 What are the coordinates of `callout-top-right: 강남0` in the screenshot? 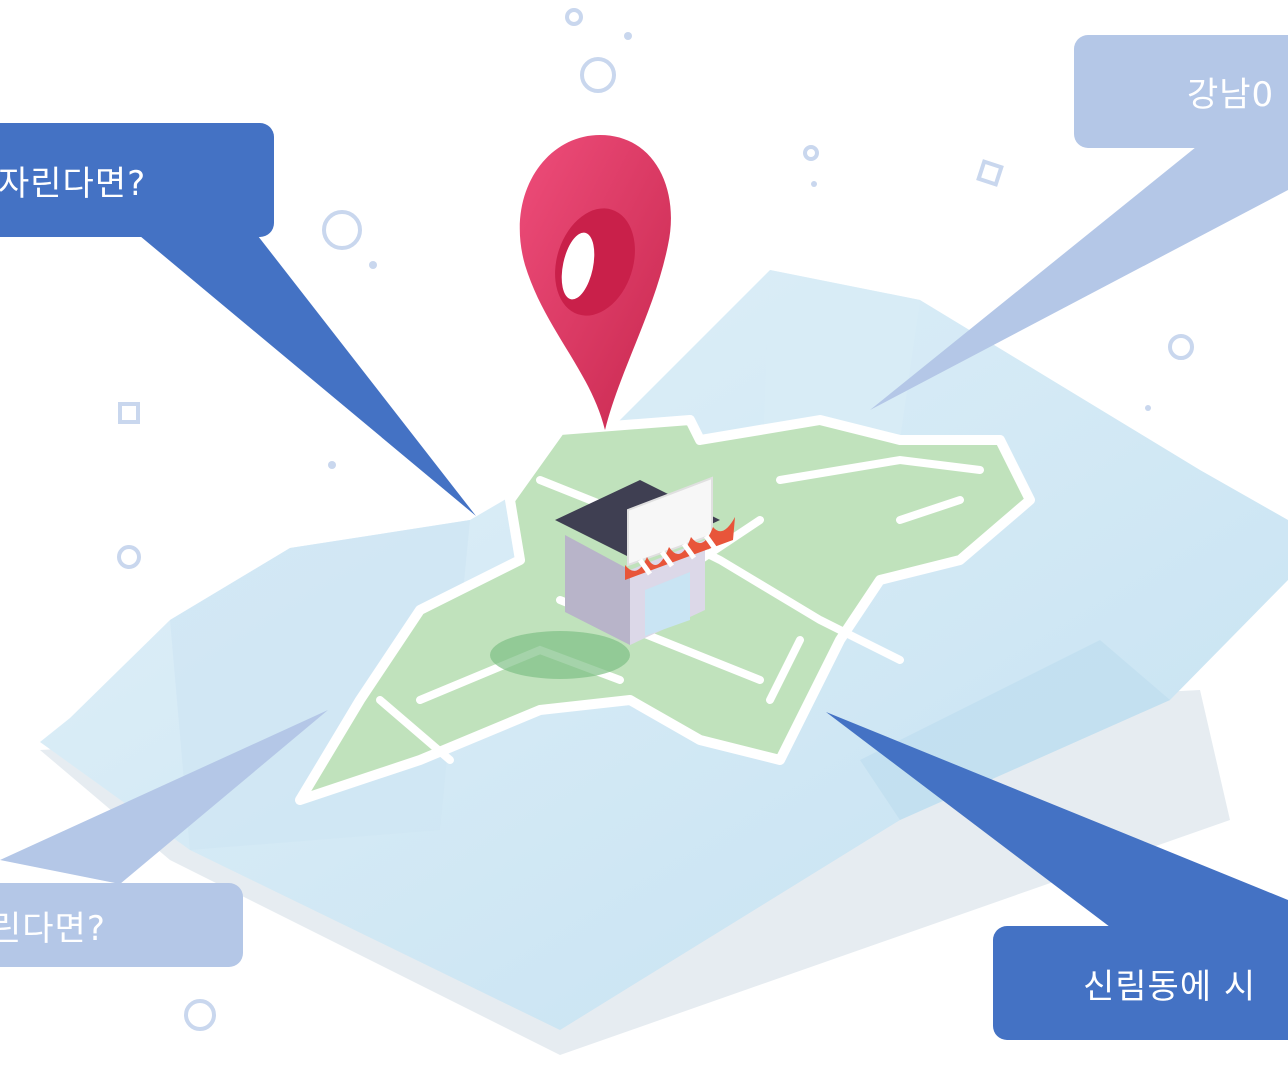 It's located at (1181, 91).